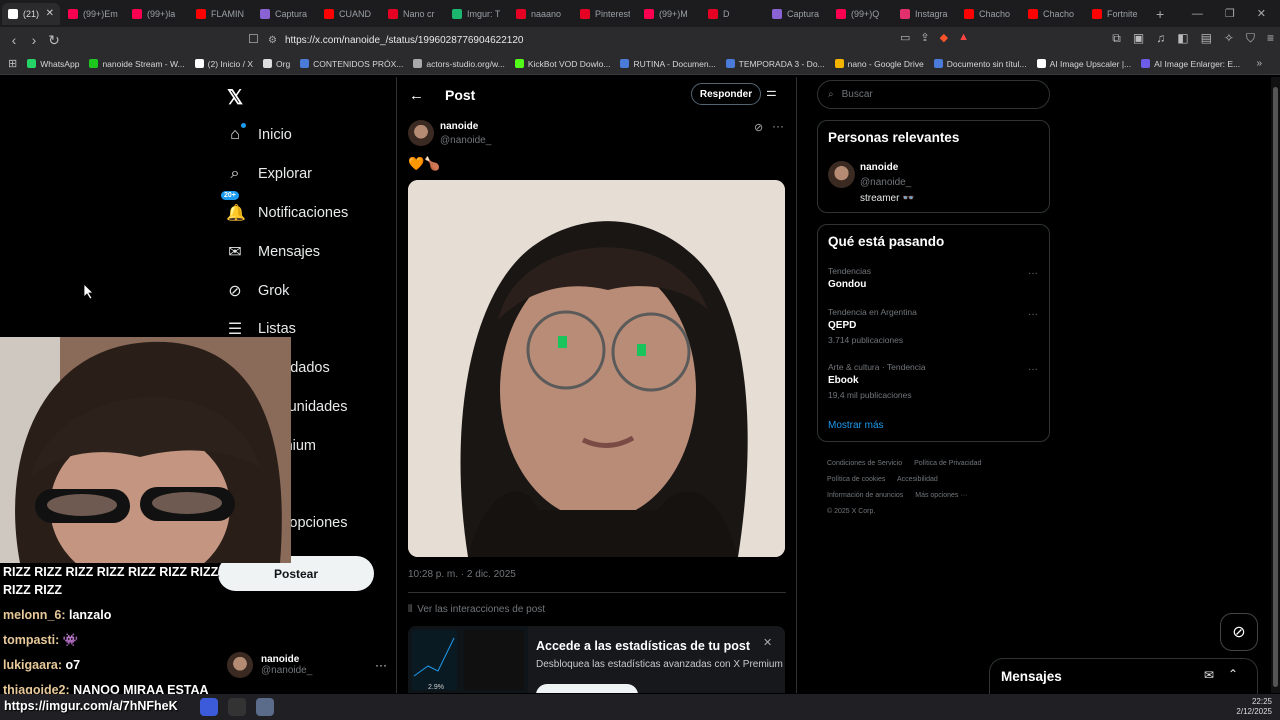 Image resolution: width=1280 pixels, height=720 pixels. Describe the element at coordinates (1160, 38) in the screenshot. I see `media-icon: ♫` at that location.